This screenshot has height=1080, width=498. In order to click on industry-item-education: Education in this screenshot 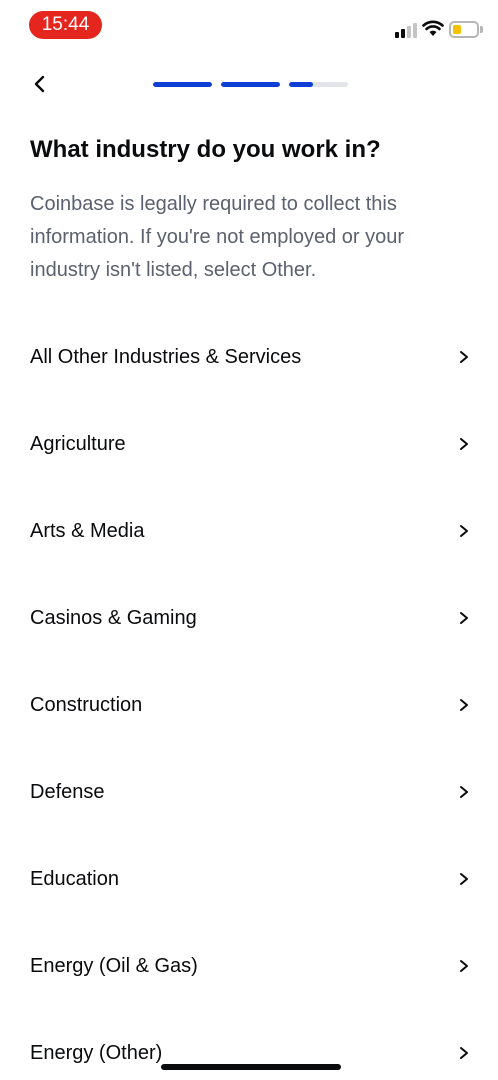, I will do `click(249, 879)`.